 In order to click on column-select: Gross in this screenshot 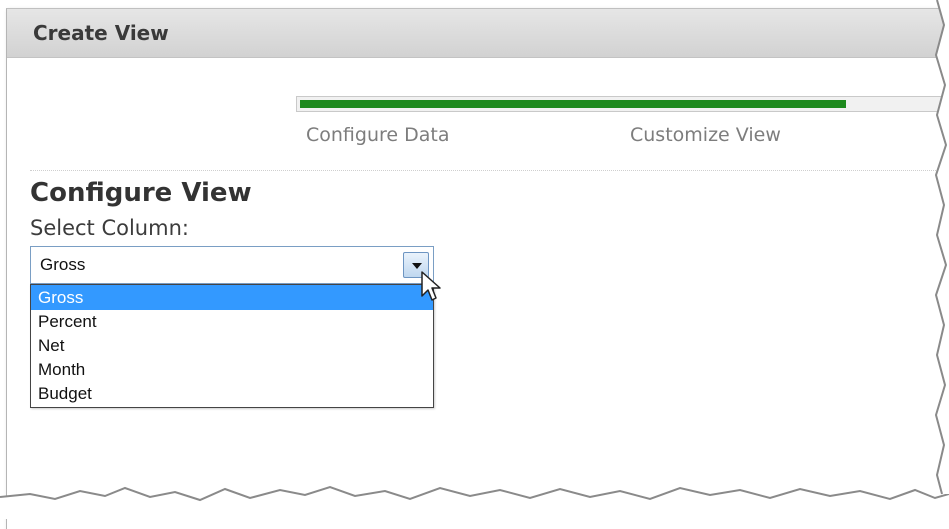, I will do `click(232, 265)`.